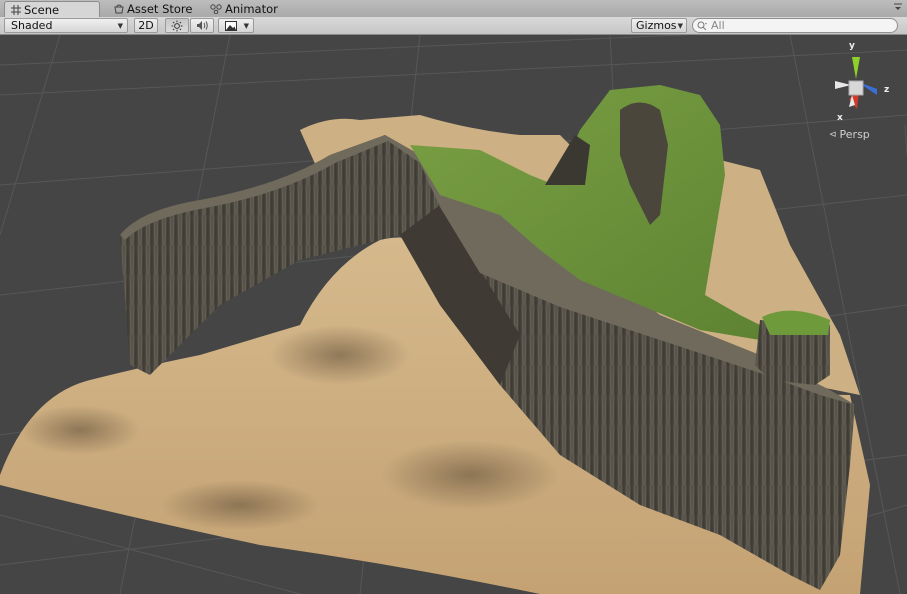 This screenshot has width=907, height=594. Describe the element at coordinates (887, 90) in the screenshot. I see `axis-label-z: z` at that location.